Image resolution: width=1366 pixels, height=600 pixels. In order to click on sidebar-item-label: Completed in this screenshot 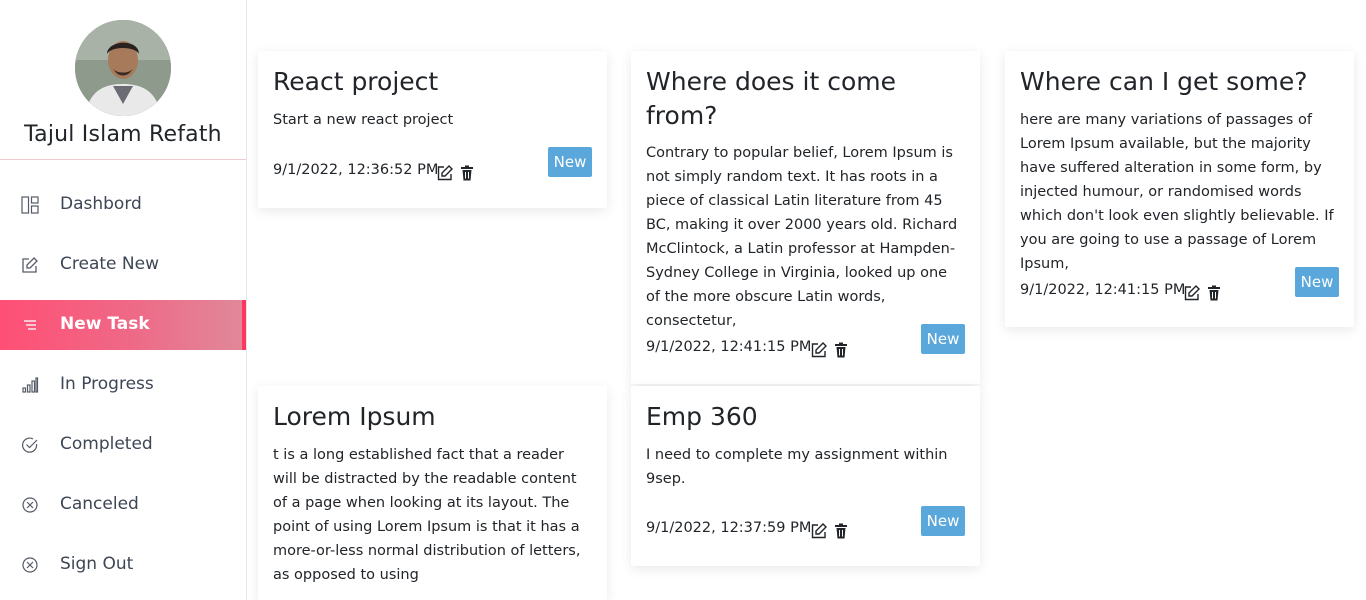, I will do `click(106, 444)`.